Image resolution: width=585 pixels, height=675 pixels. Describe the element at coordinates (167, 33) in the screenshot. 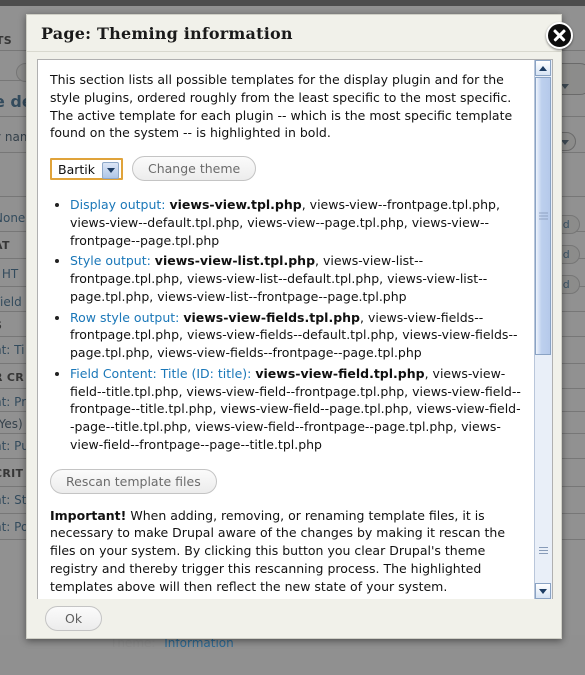

I see `page-title: Page: Theming information` at that location.